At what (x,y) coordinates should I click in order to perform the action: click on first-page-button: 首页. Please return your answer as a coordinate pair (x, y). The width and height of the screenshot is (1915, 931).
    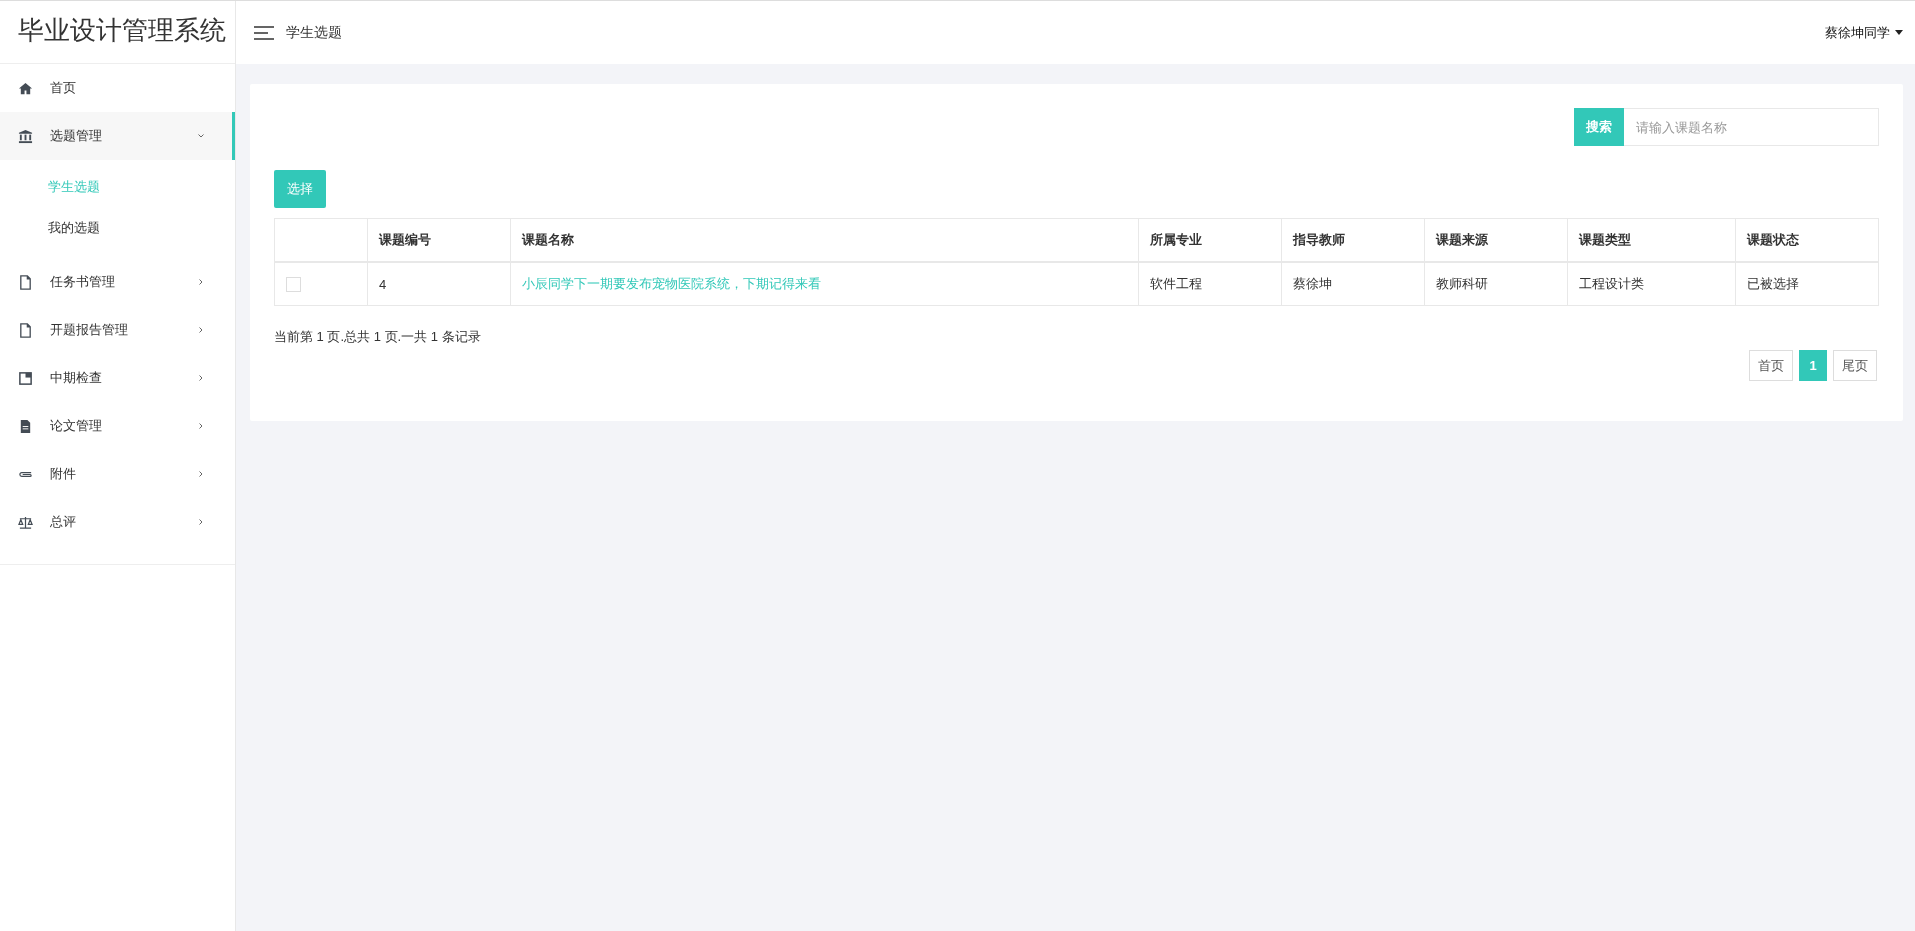
    Looking at the image, I should click on (1771, 365).